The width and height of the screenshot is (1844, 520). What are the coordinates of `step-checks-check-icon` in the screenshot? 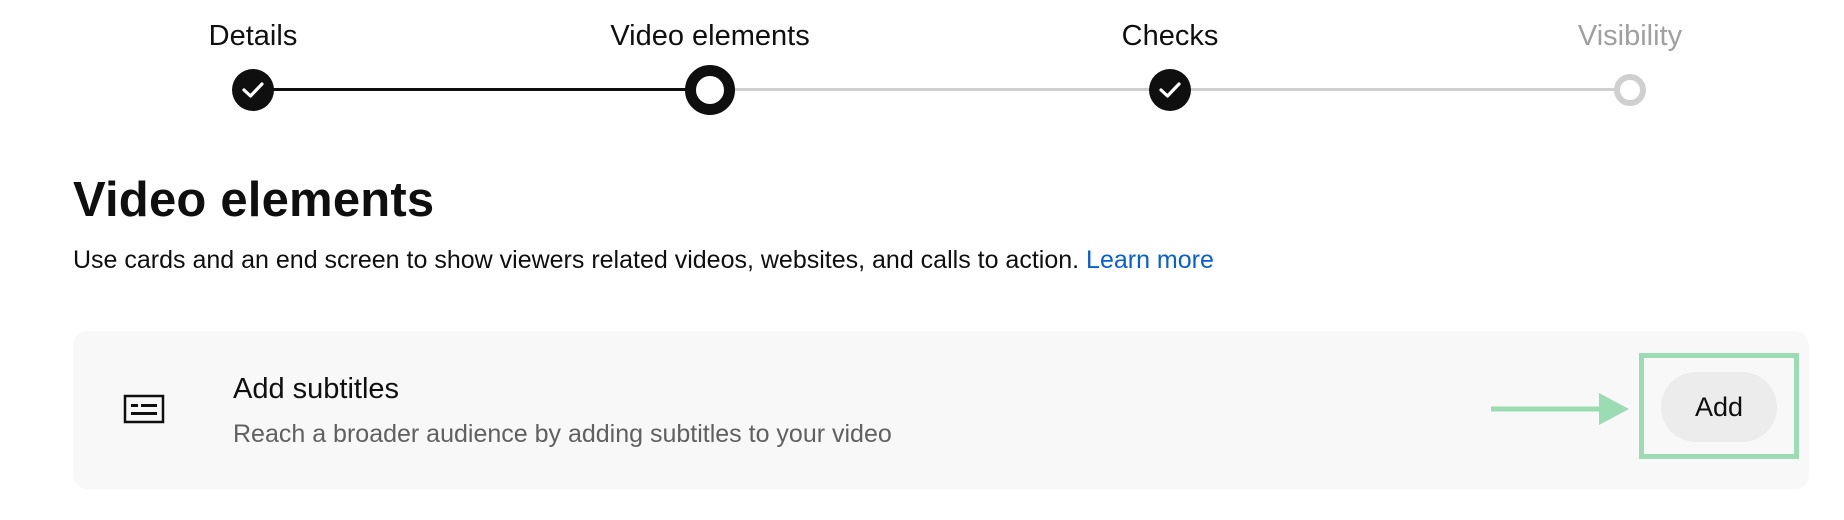 It's located at (1170, 90).